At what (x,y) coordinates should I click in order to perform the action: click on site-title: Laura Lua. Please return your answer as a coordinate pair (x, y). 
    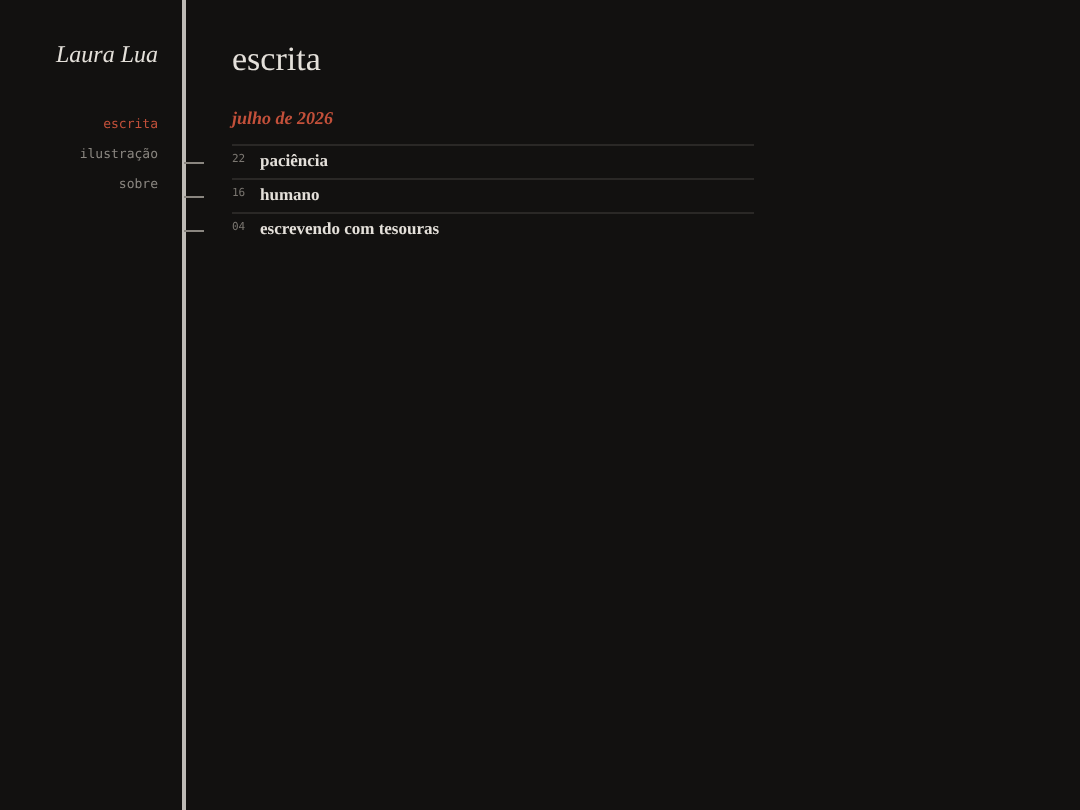
    Looking at the image, I should click on (106, 54).